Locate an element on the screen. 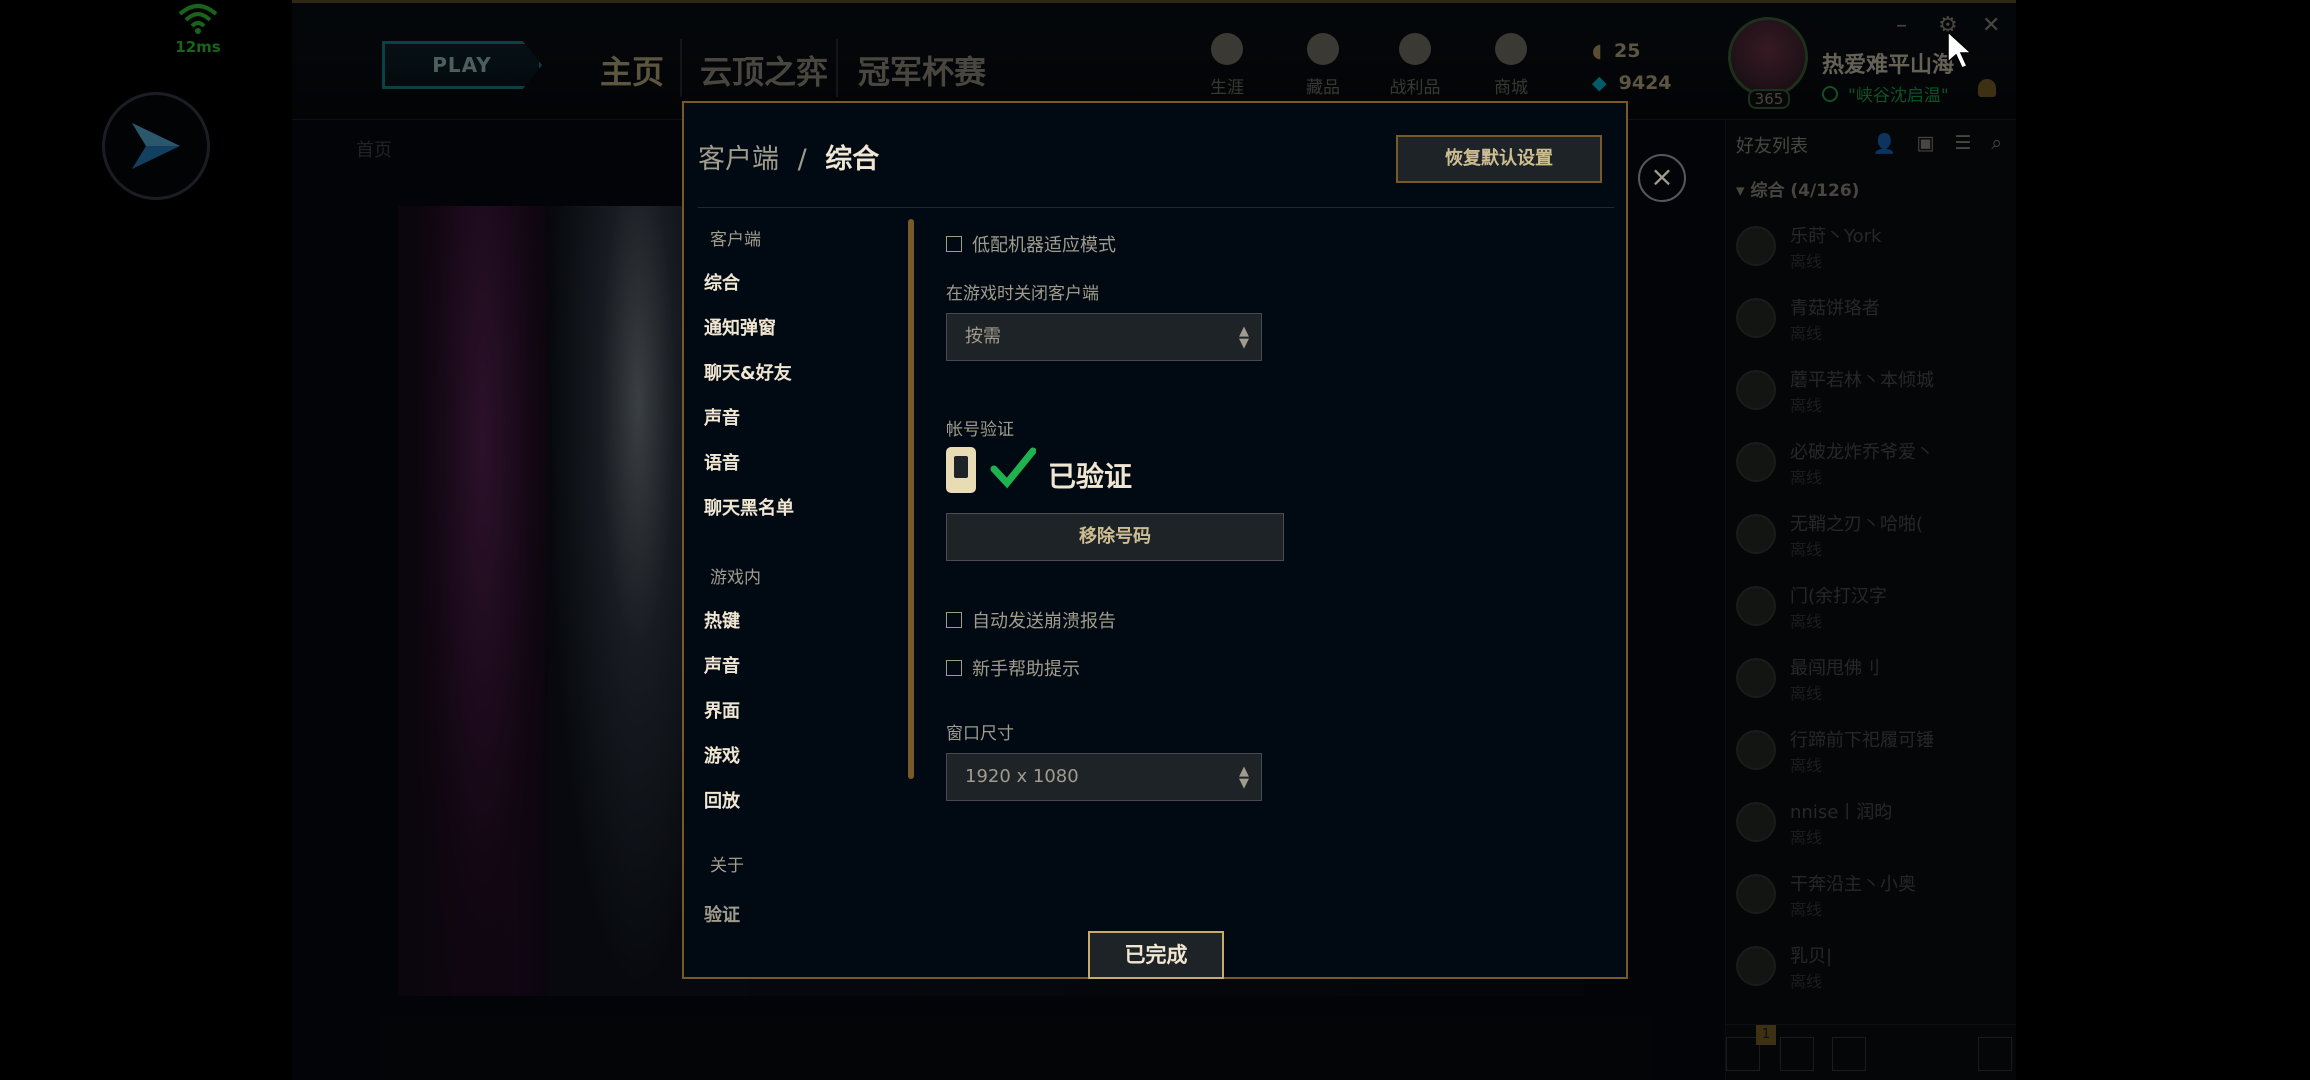 Image resolution: width=2310 pixels, height=1080 pixels. sidebar-item-voice: 语音 is located at coordinates (722, 462).